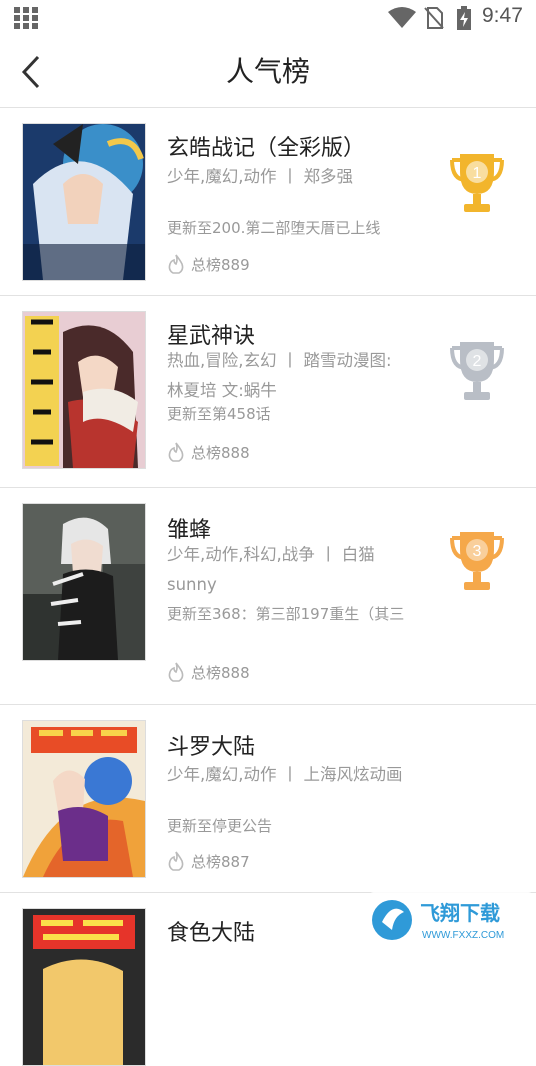 The width and height of the screenshot is (536, 1066). What do you see at coordinates (477, 183) in the screenshot?
I see `gold-trophy-icon: 1` at bounding box center [477, 183].